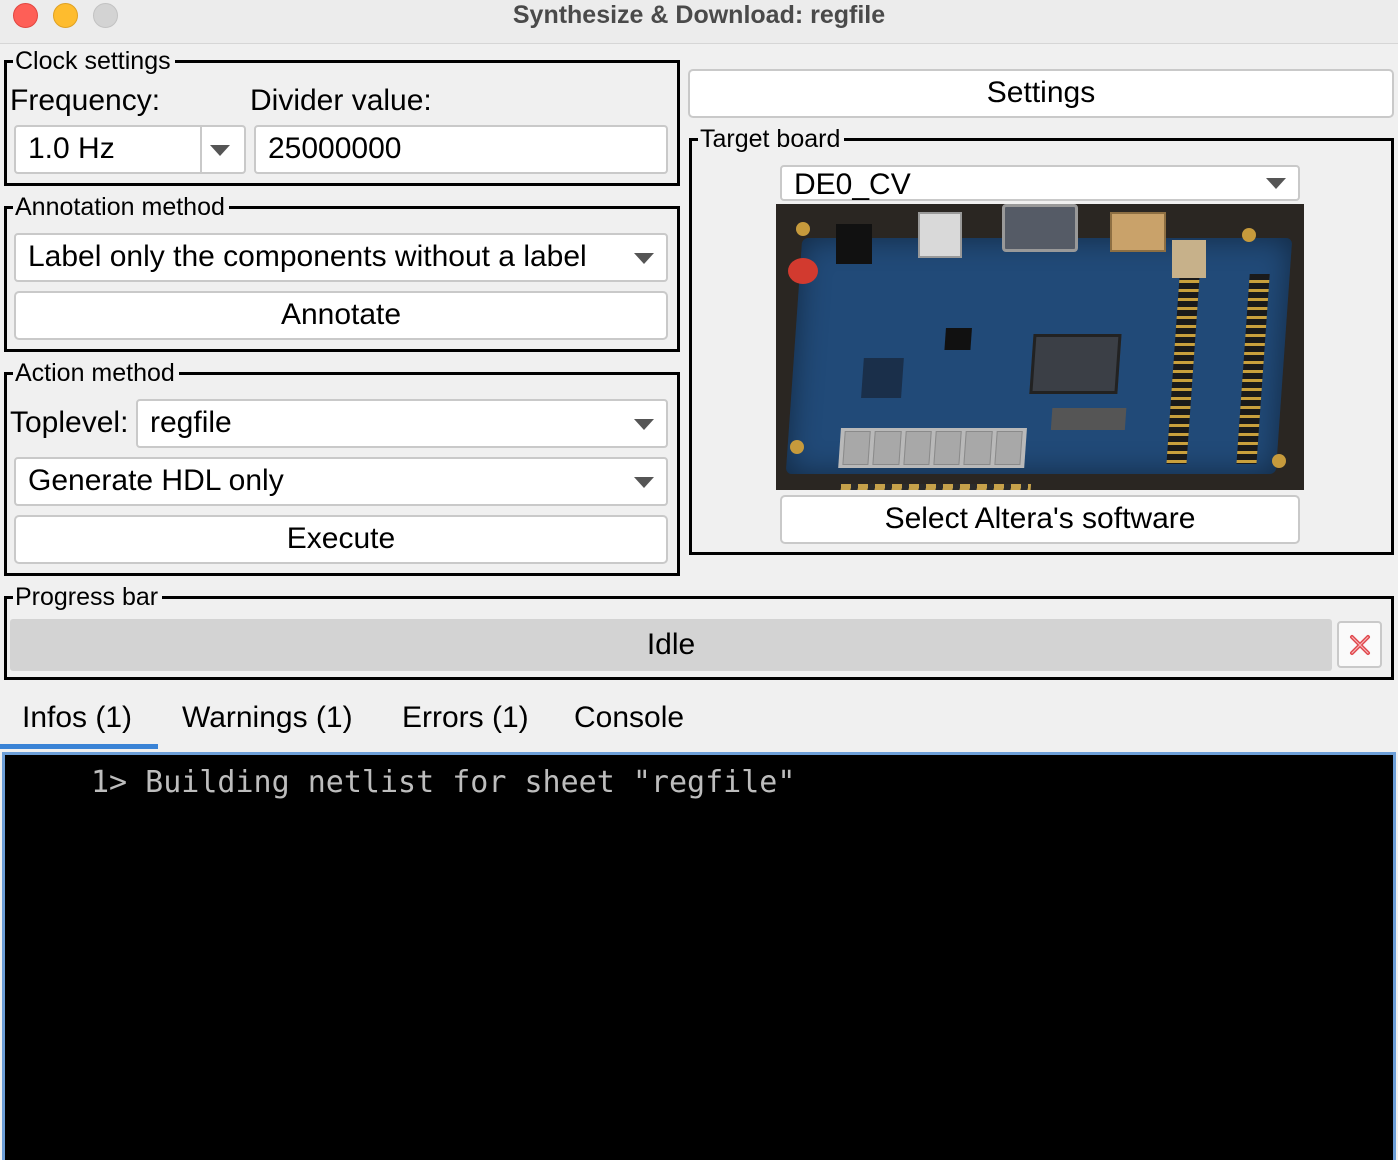  What do you see at coordinates (1041, 93) in the screenshot?
I see `settings-button: Settings` at bounding box center [1041, 93].